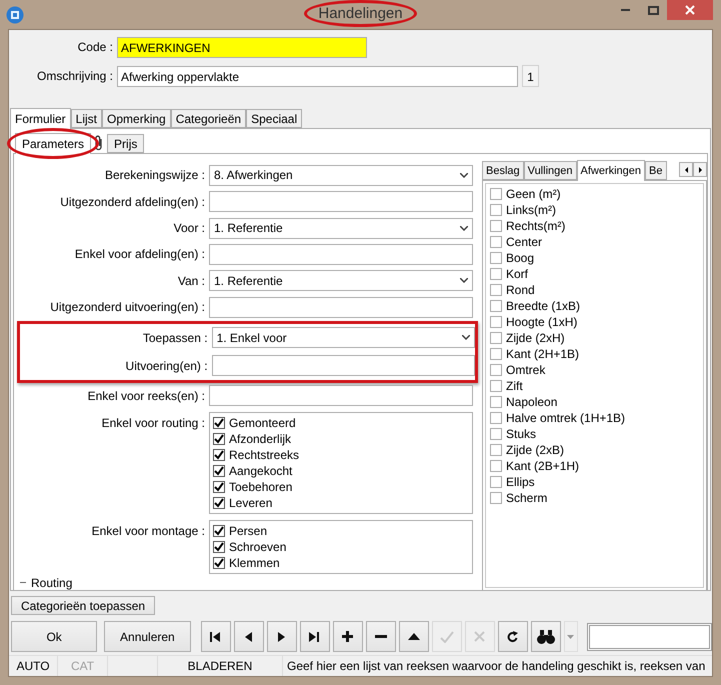  I want to click on refresh-icon, so click(512, 636).